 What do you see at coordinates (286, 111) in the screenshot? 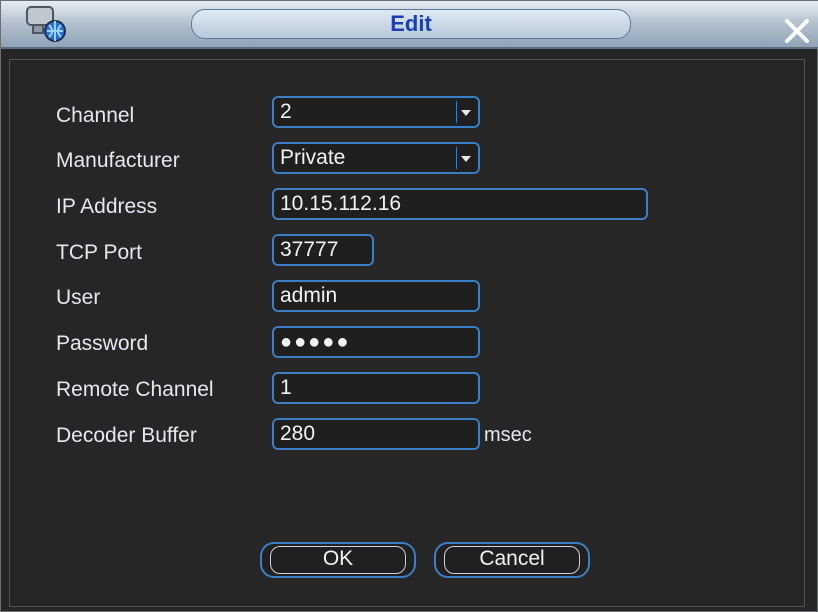
I see `channel-value: 2` at bounding box center [286, 111].